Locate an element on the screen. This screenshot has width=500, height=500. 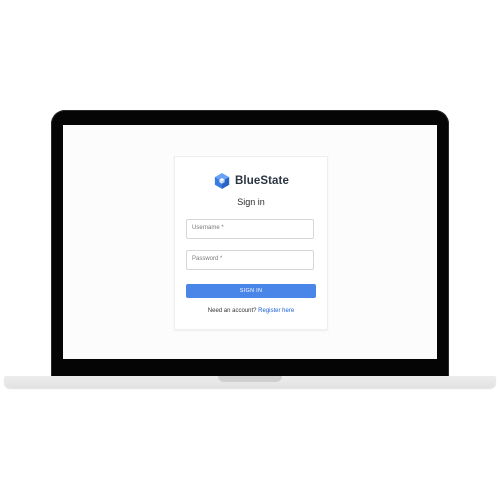
sign-in-button: SIGN IN is located at coordinates (251, 291).